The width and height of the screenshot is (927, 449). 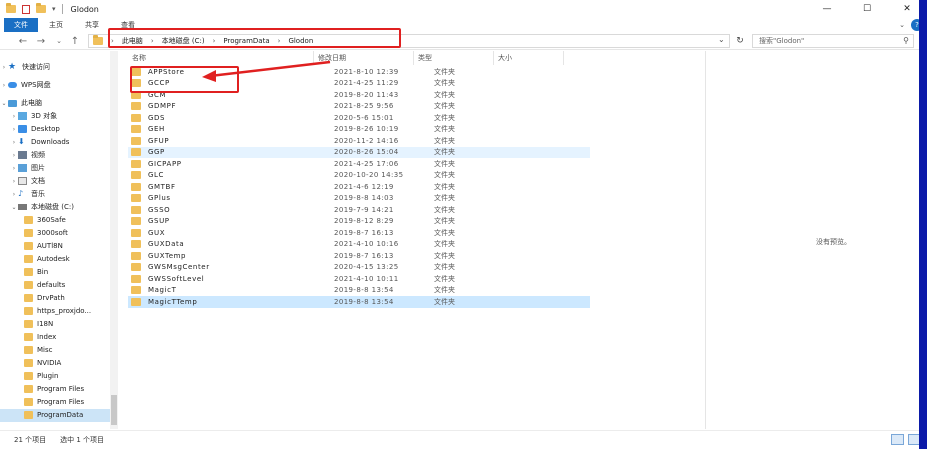 What do you see at coordinates (58, 67) in the screenshot?
I see `sidebar-item-quick-access: › ★ 快速访问` at bounding box center [58, 67].